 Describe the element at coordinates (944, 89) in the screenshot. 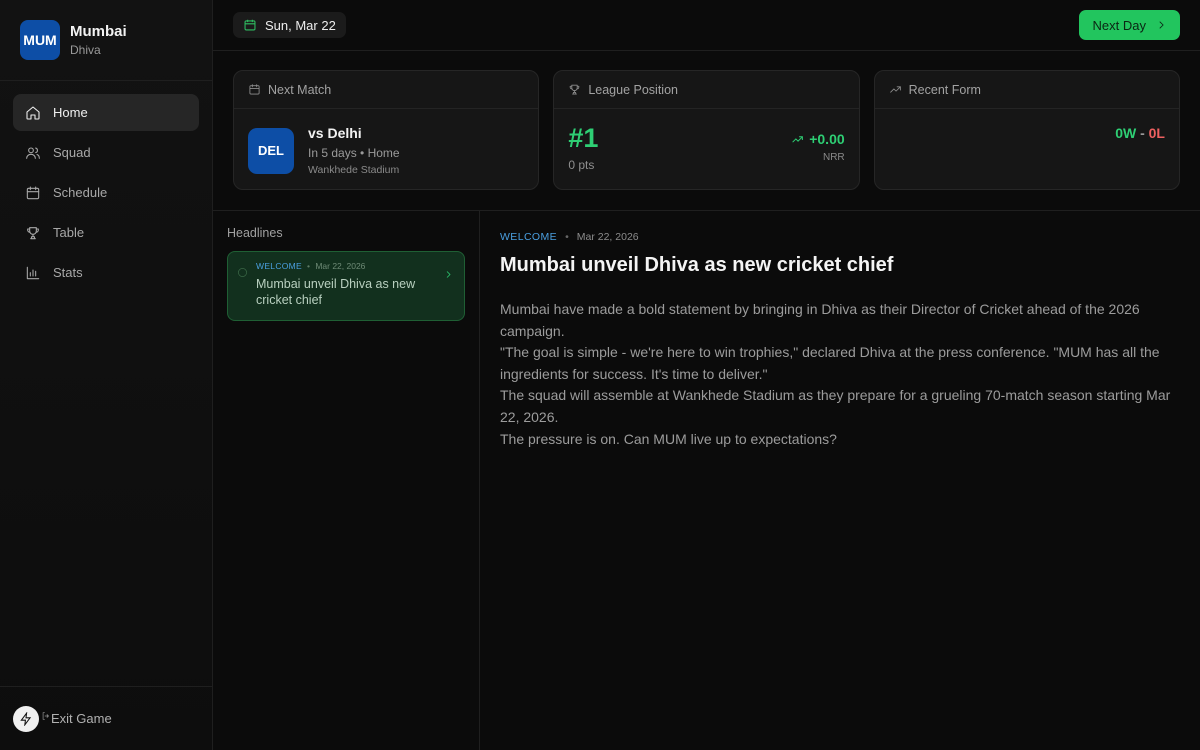

I see `card-title: Recent Form` at that location.